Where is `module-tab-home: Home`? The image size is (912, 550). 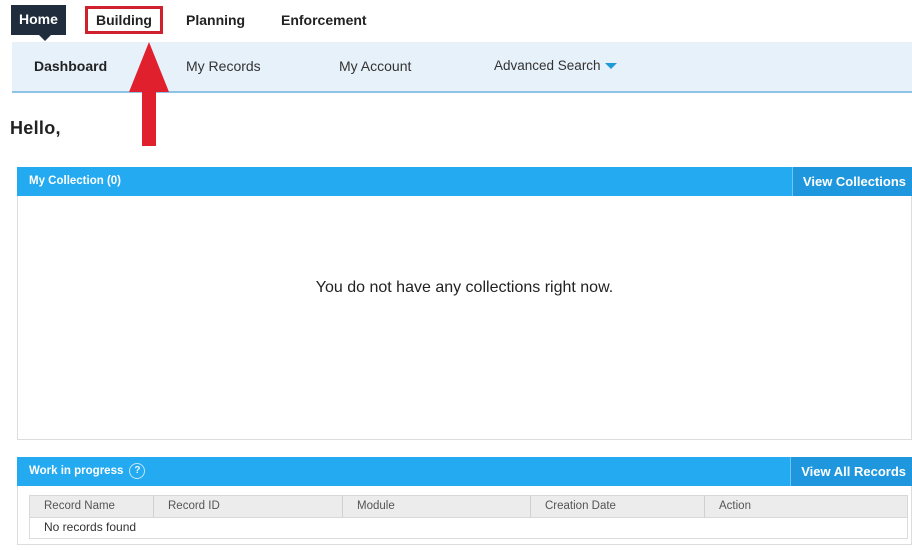
module-tab-home: Home is located at coordinates (38, 23).